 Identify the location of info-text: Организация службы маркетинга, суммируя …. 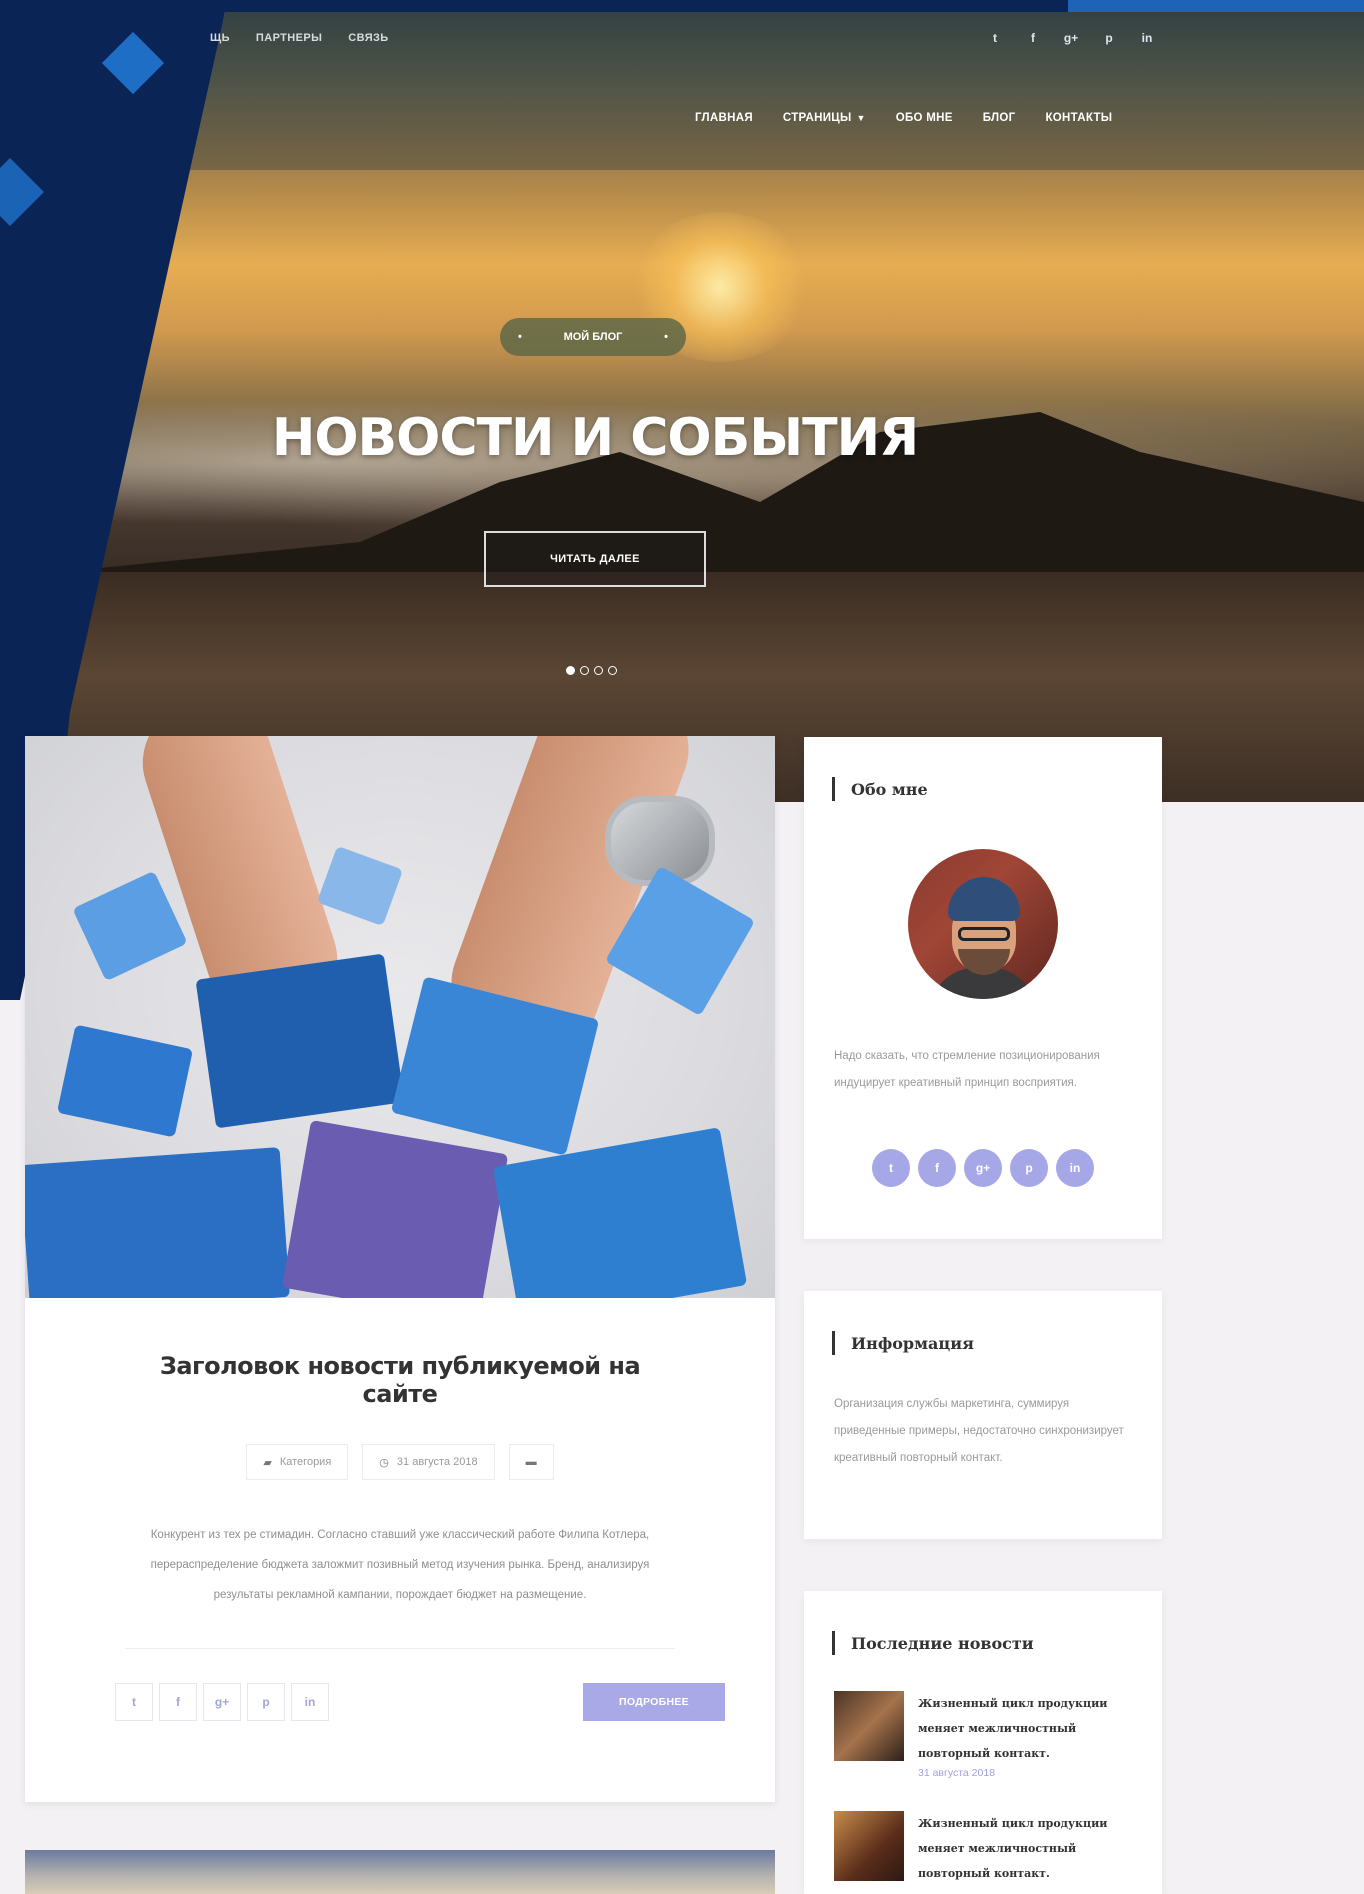
(979, 1431).